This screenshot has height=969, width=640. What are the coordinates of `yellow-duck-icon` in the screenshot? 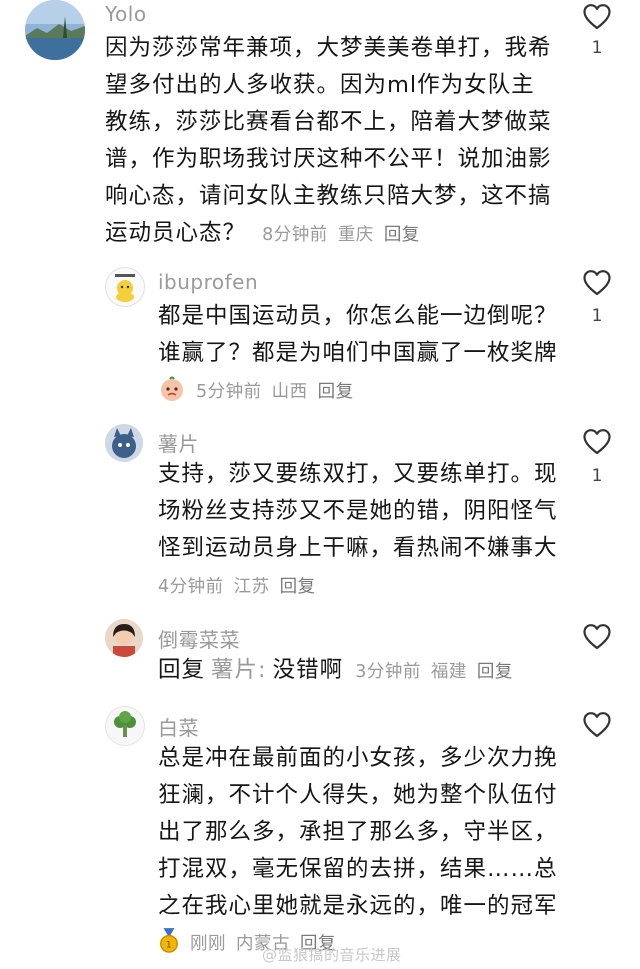 It's located at (125, 287).